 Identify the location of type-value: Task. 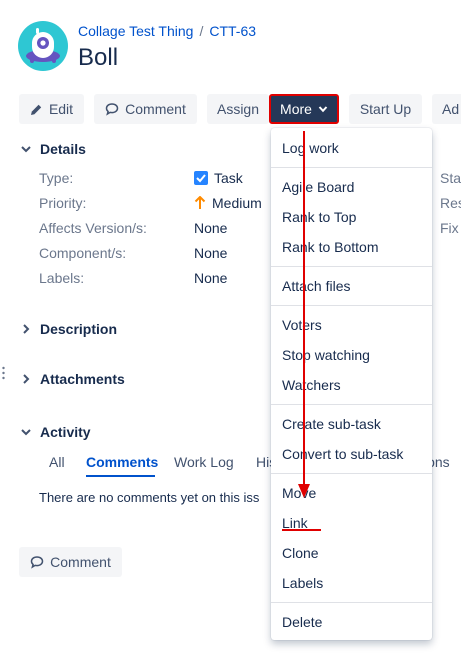
(218, 178).